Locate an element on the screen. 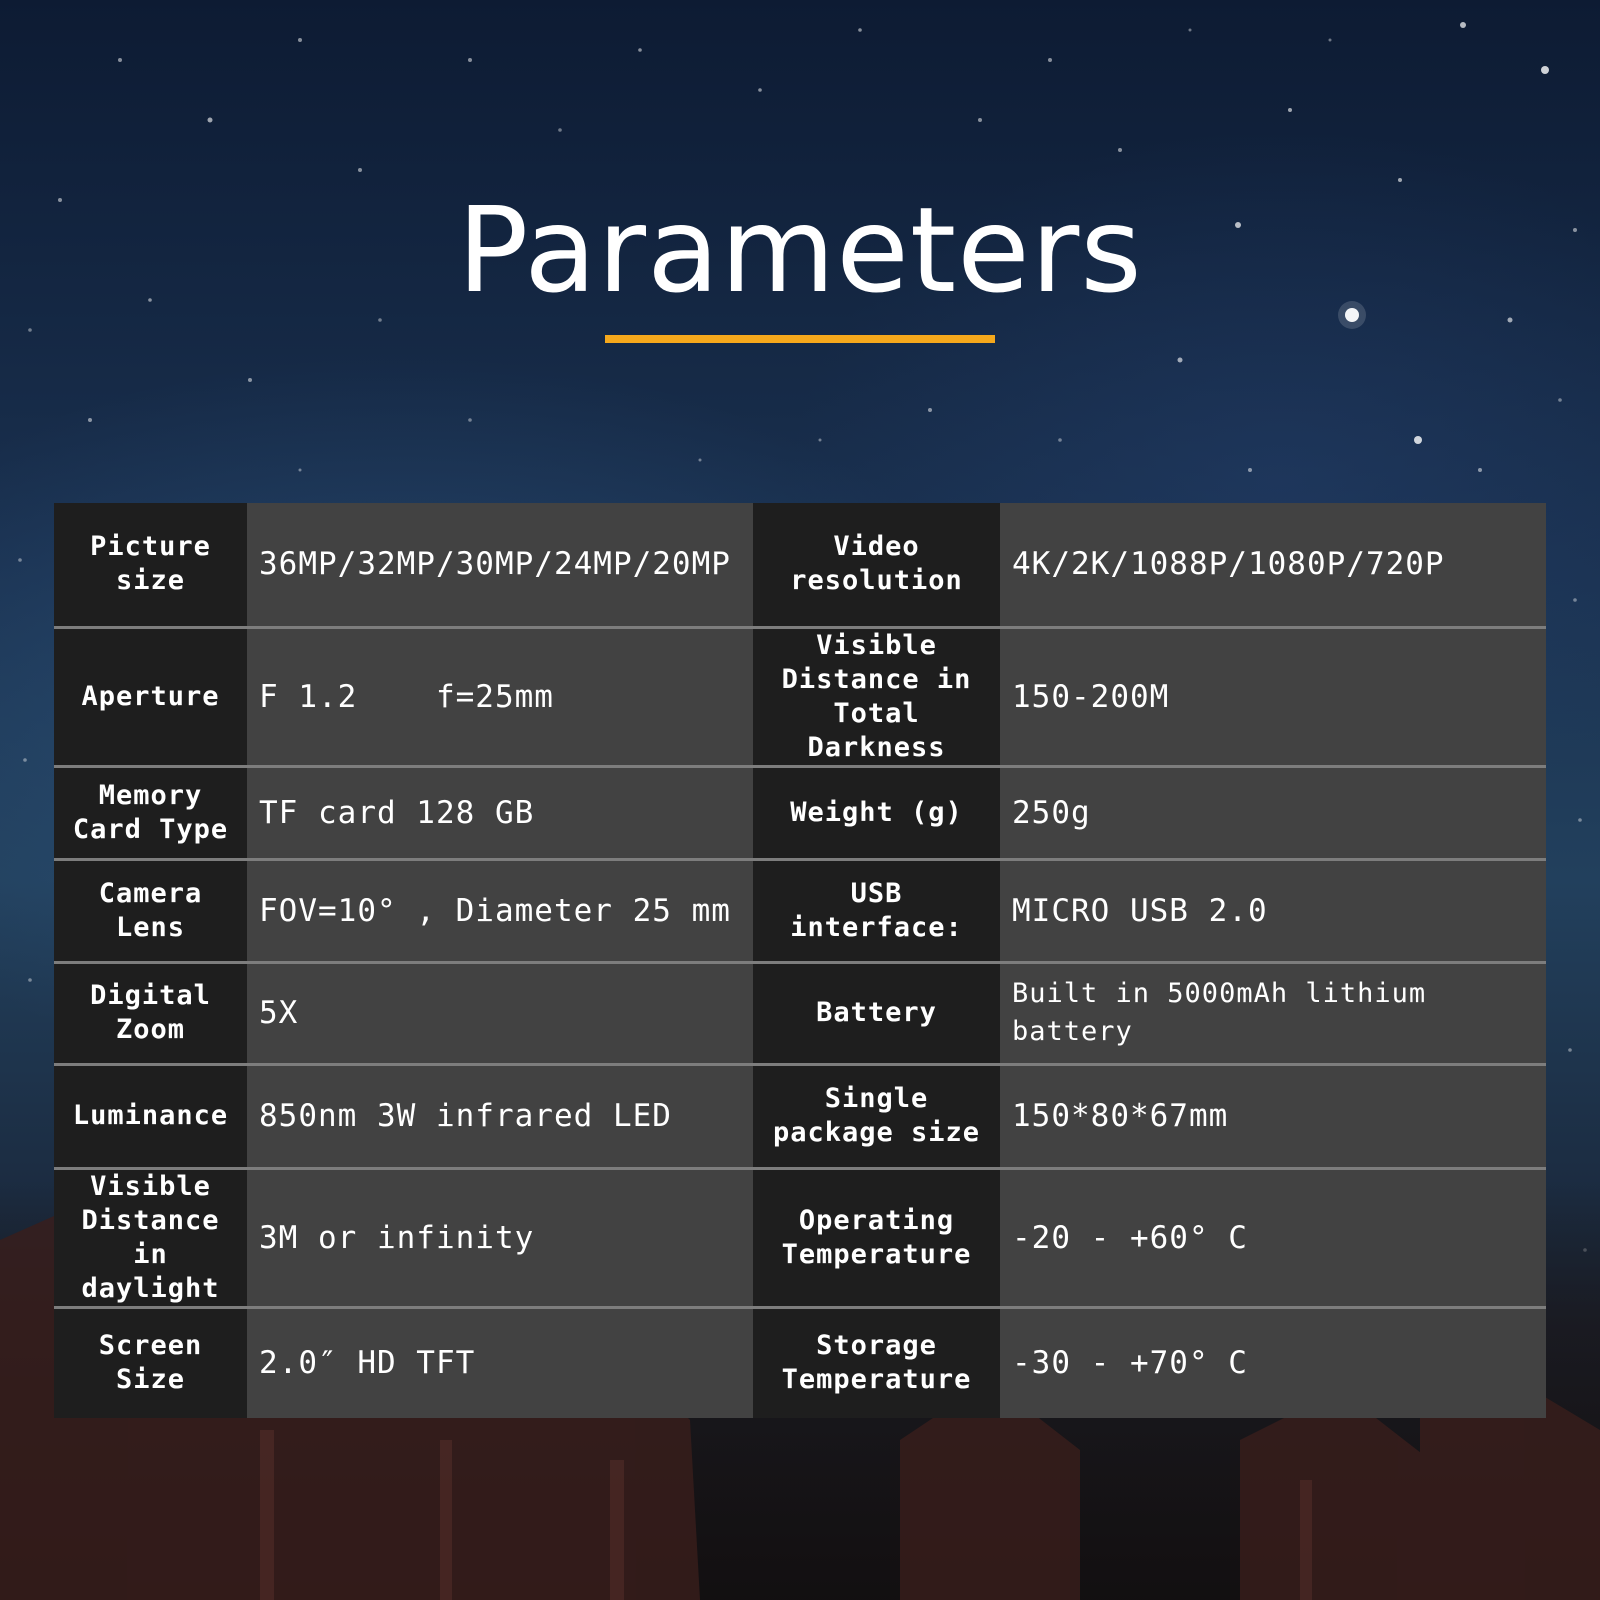  spec-value: 150*80*67mm is located at coordinates (1273, 1117).